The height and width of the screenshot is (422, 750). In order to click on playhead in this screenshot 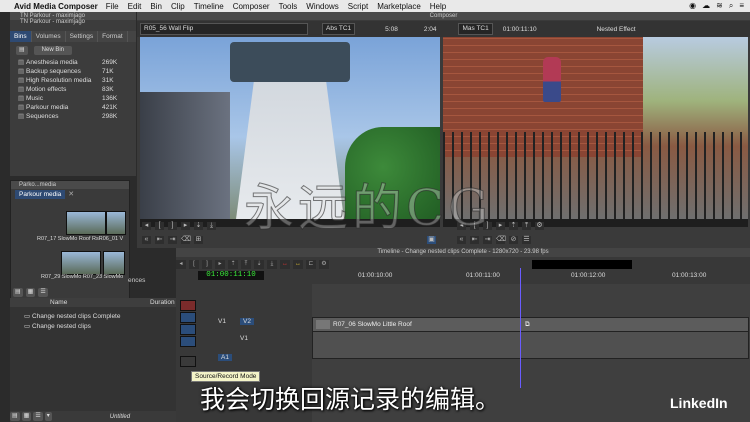, I will do `click(520, 328)`.